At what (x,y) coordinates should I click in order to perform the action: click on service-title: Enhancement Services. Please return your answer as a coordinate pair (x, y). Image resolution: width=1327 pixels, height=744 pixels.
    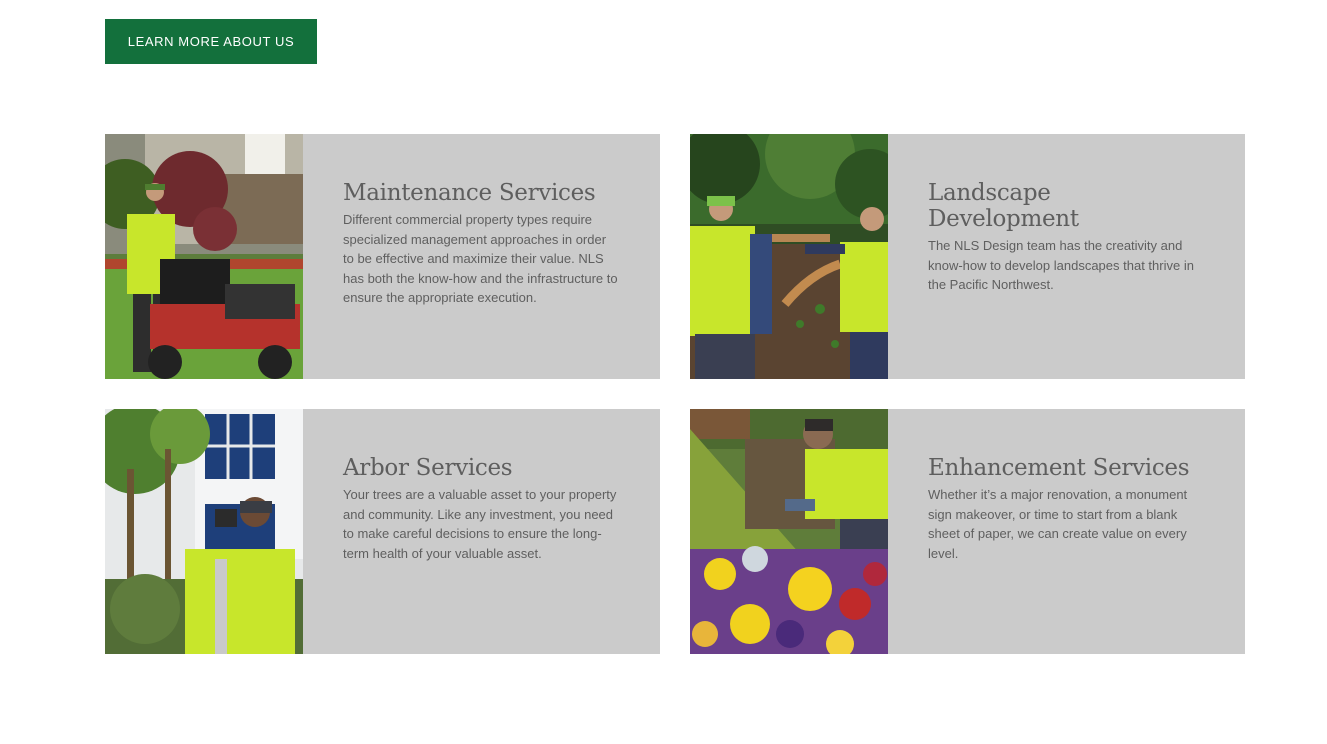
    Looking at the image, I should click on (1066, 468).